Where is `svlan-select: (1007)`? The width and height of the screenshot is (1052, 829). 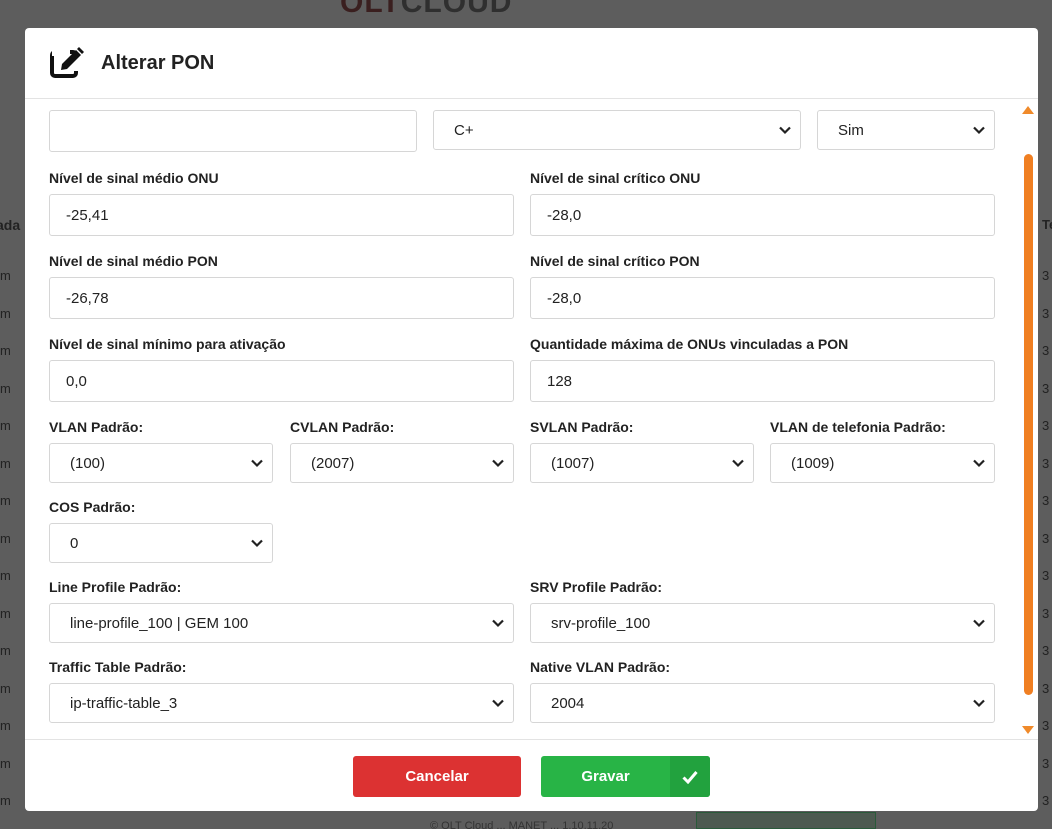
svlan-select: (1007) is located at coordinates (642, 463).